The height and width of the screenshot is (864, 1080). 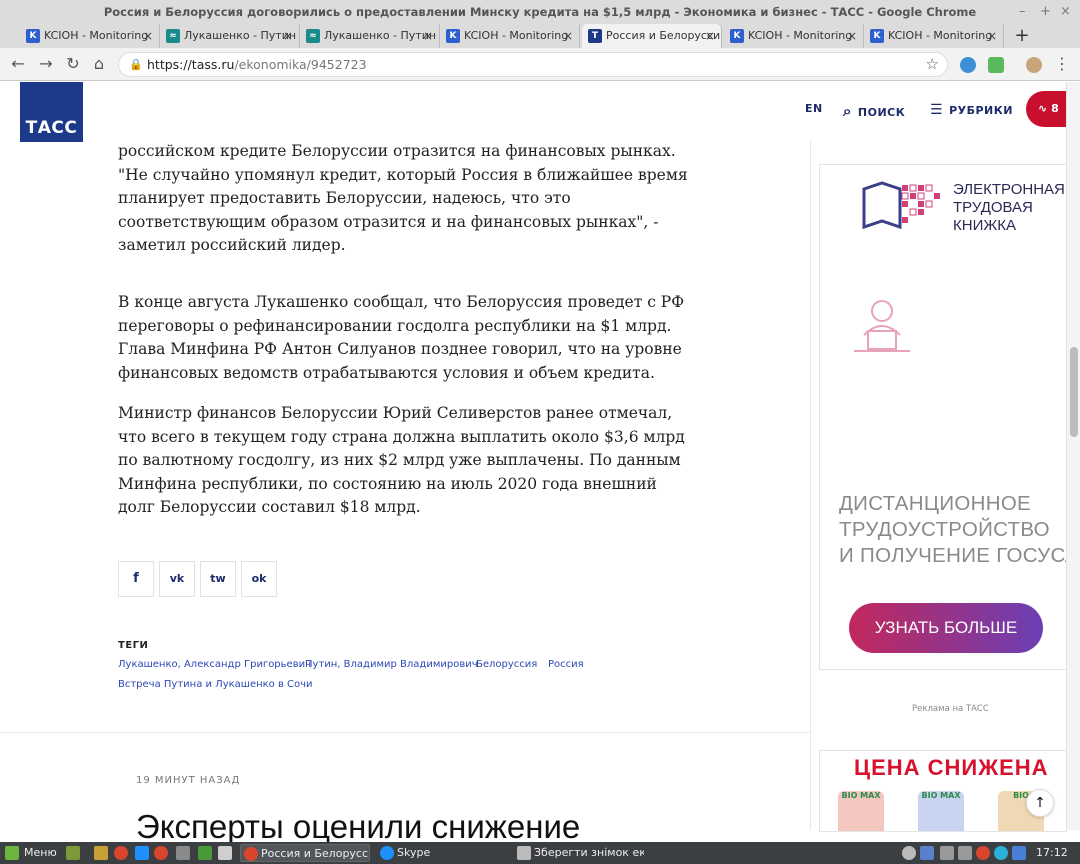 What do you see at coordinates (983, 853) in the screenshot?
I see `chrome-tray-icon` at bounding box center [983, 853].